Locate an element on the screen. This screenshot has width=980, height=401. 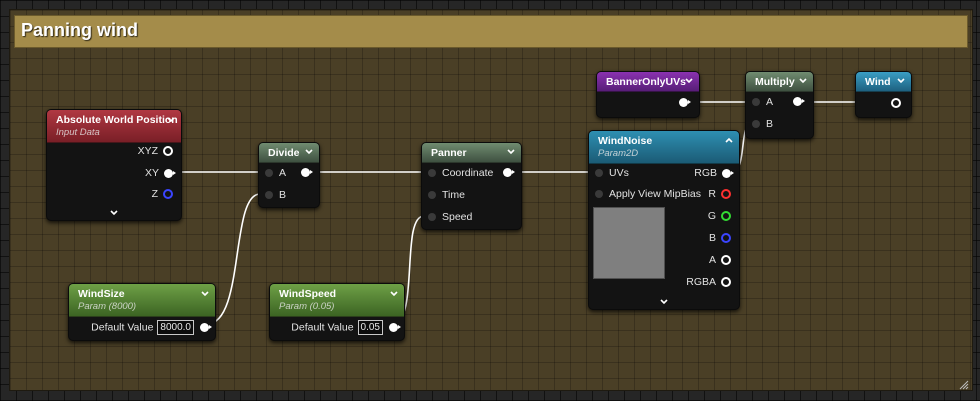
node-wind-speed: WindSpeed Param (0.05) Default Value 0.05 is located at coordinates (337, 312).